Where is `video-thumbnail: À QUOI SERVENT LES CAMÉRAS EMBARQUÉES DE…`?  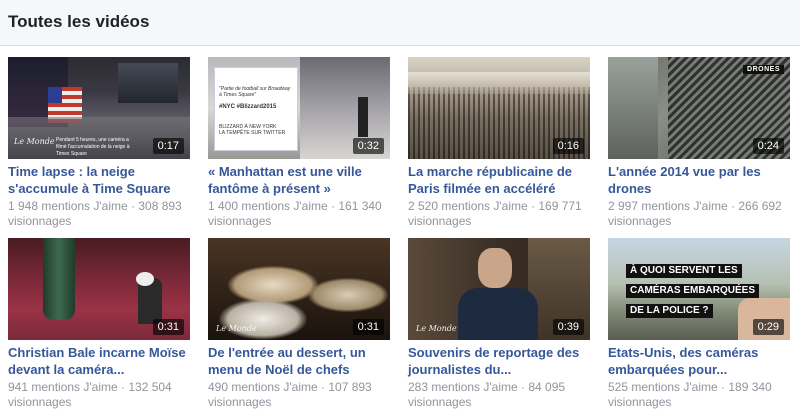 video-thumbnail: À QUOI SERVENT LES CAMÉRAS EMBARQUÉES DE… is located at coordinates (699, 289).